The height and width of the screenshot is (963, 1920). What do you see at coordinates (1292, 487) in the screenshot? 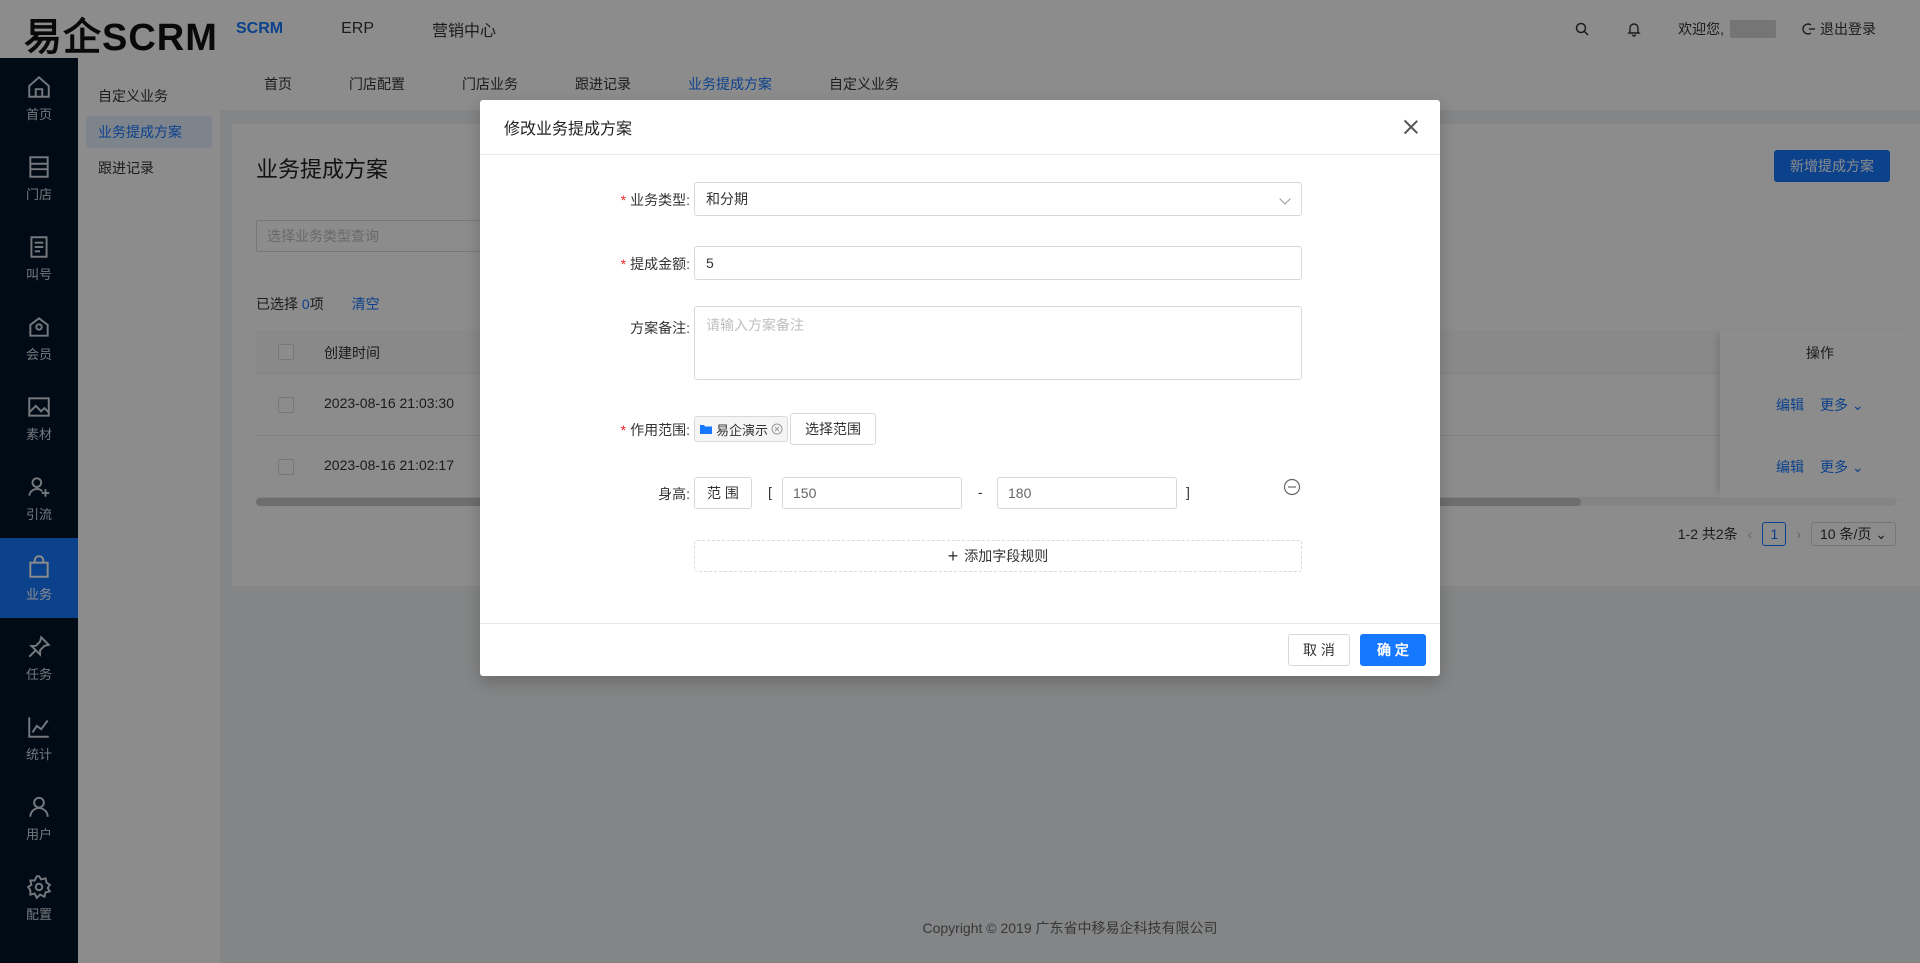
I see `remove-rule-icon` at bounding box center [1292, 487].